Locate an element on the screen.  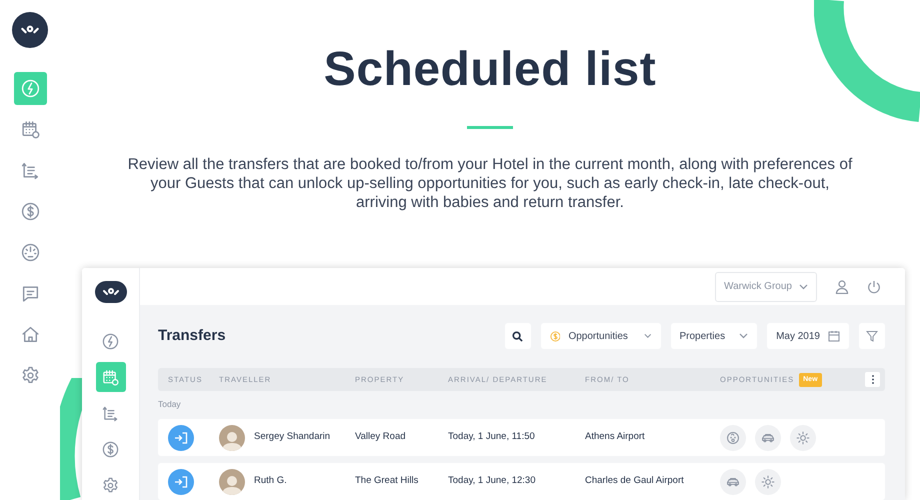
transfer-row: Sergey Shandarin Valley Road Today, 1 June, 11:50 Athens Airport is located at coordinates (521, 437).